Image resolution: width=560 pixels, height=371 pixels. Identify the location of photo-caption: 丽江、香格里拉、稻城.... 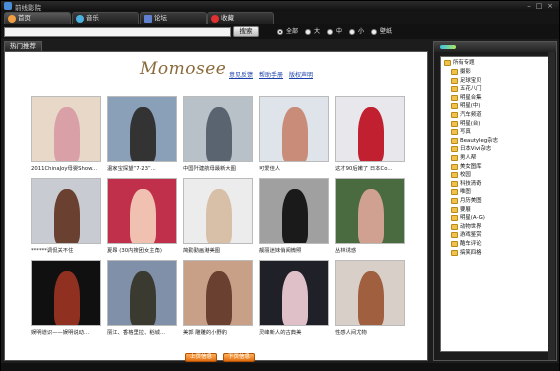
(143, 332).